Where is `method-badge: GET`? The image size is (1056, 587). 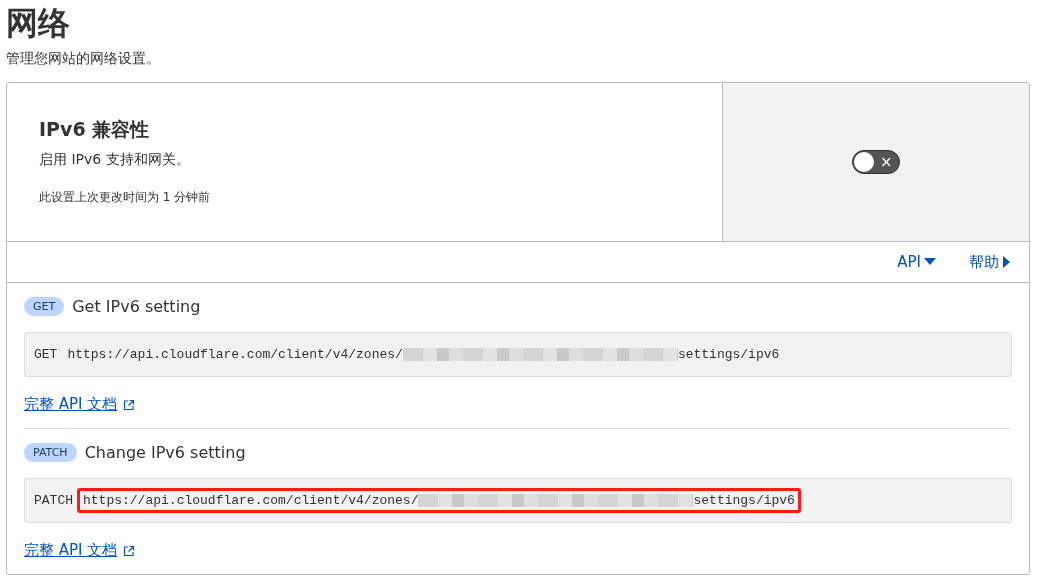 method-badge: GET is located at coordinates (44, 306).